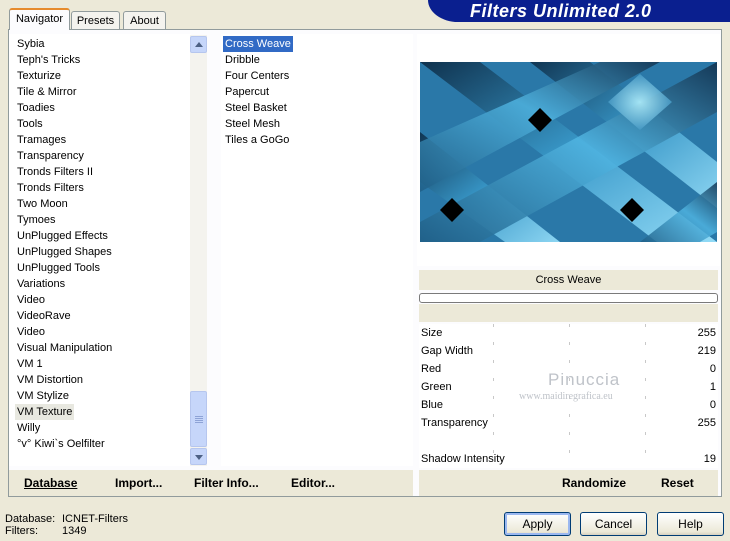  What do you see at coordinates (252, 124) in the screenshot?
I see `filter-item: Steel Mesh` at bounding box center [252, 124].